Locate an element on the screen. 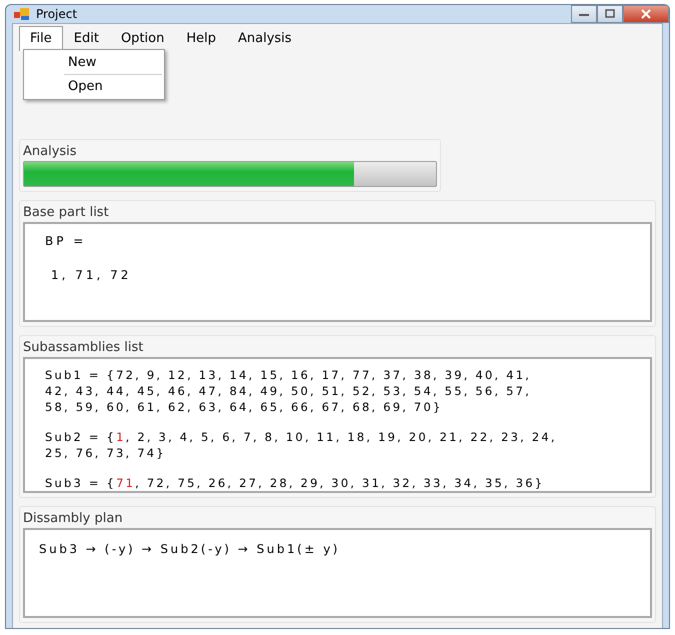 This screenshot has height=635, width=675. app-icon is located at coordinates (22, 14).